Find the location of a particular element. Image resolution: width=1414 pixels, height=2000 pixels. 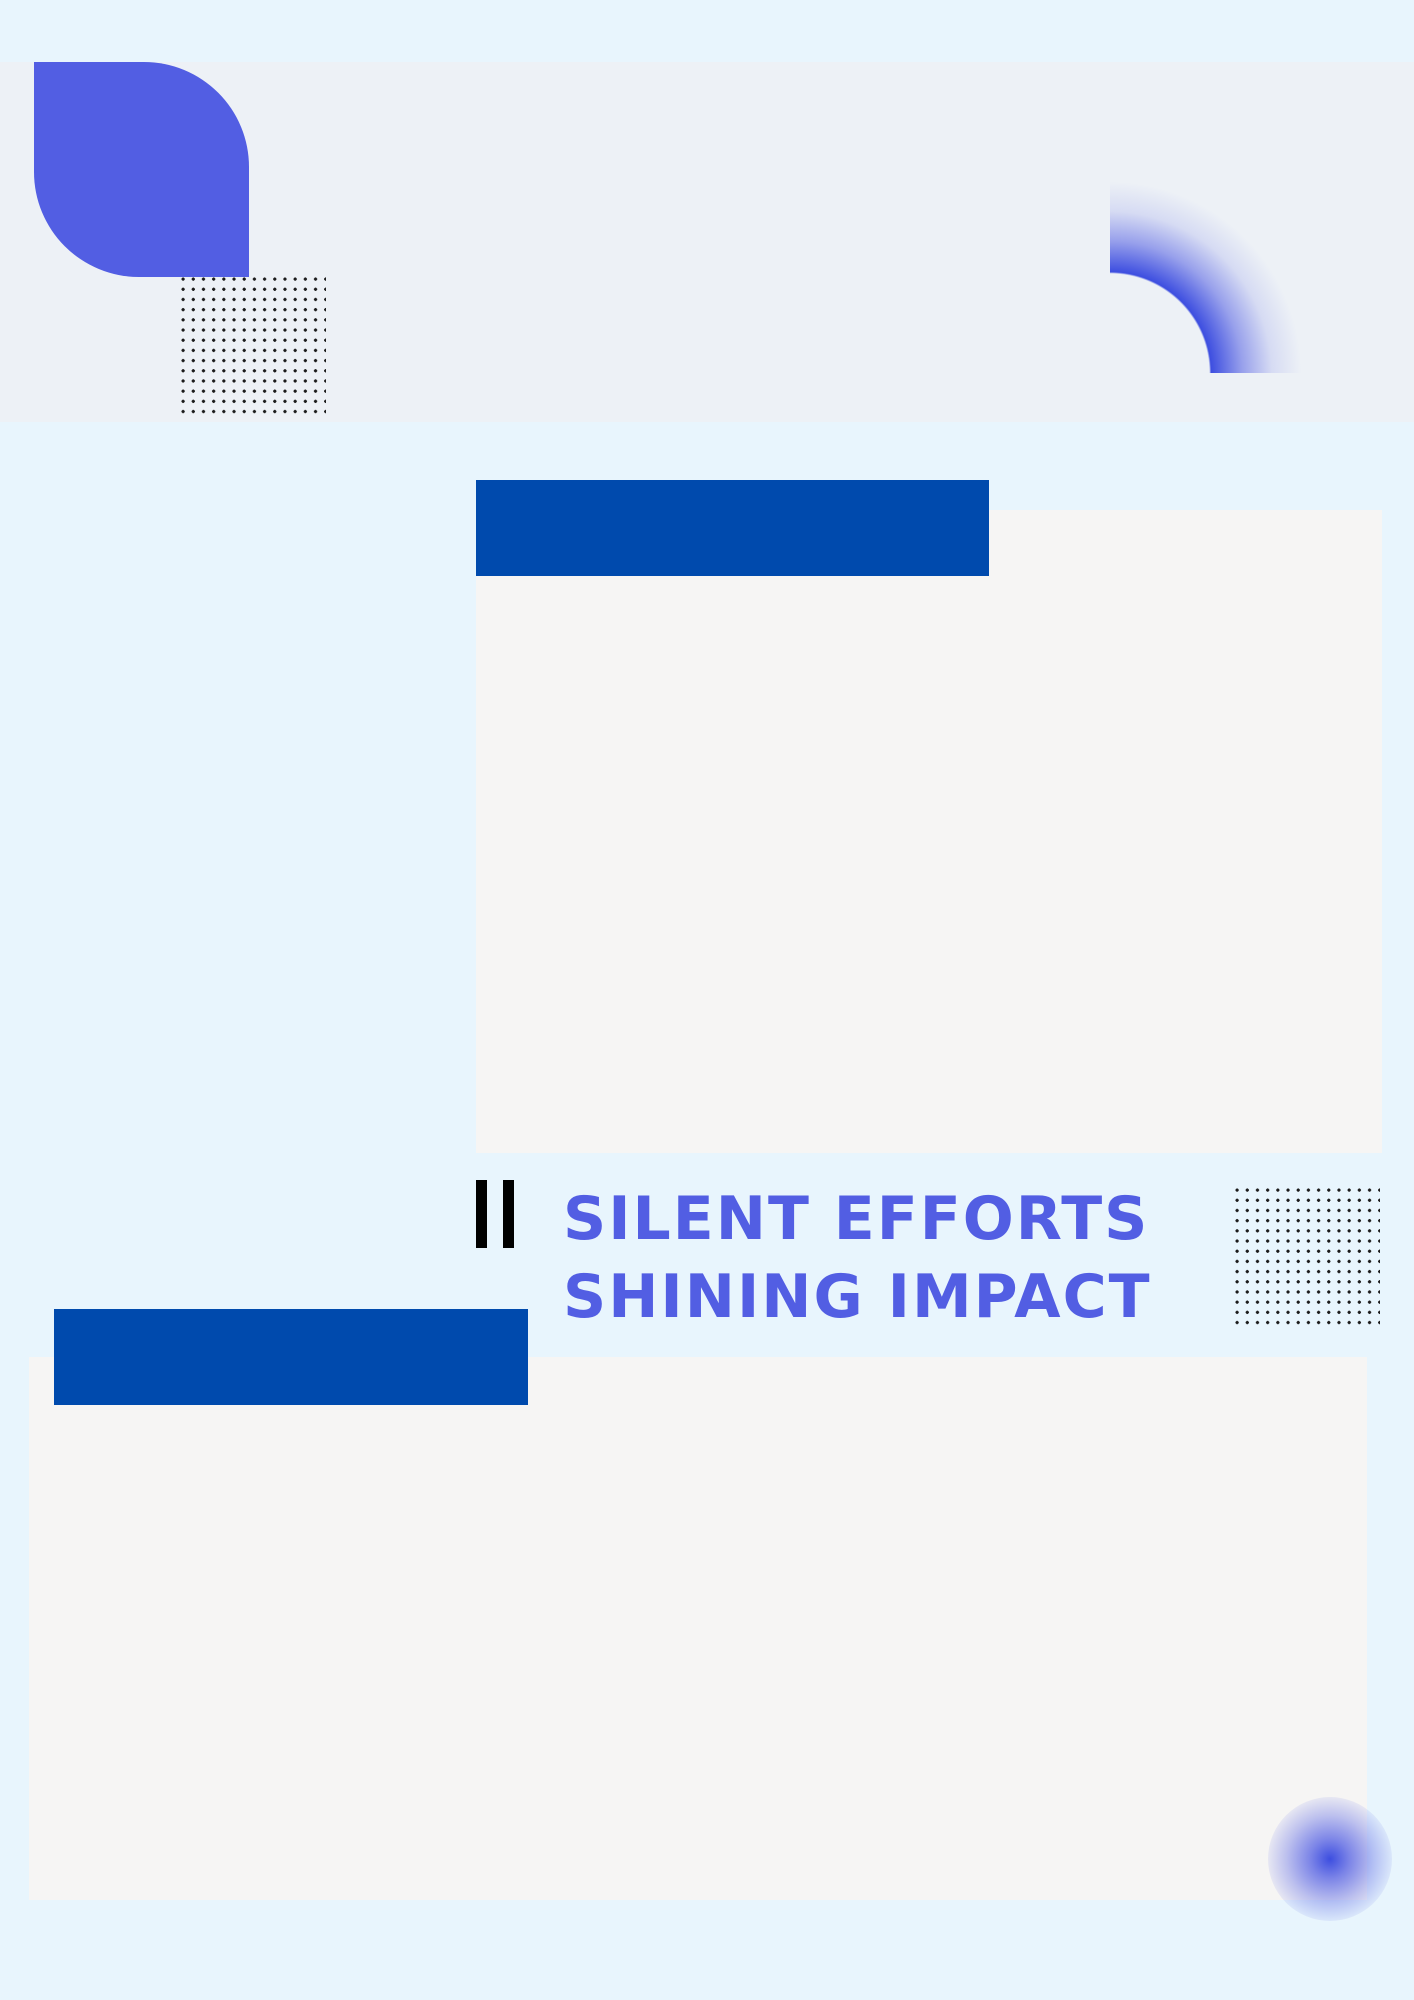

headline-line-1: SILENT EFFORTS is located at coordinates (856, 1219).